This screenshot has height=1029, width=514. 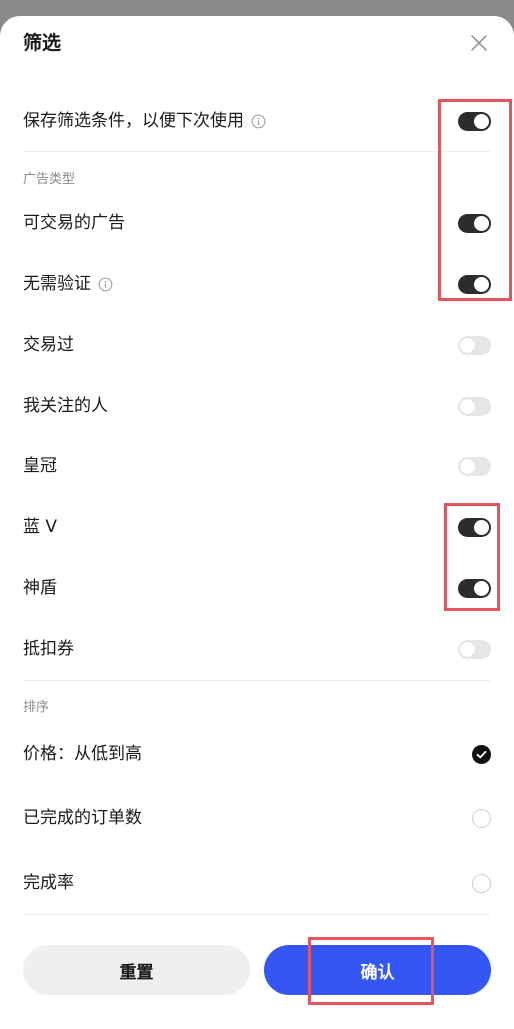 What do you see at coordinates (474, 588) in the screenshot?
I see `shield-toggle` at bounding box center [474, 588].